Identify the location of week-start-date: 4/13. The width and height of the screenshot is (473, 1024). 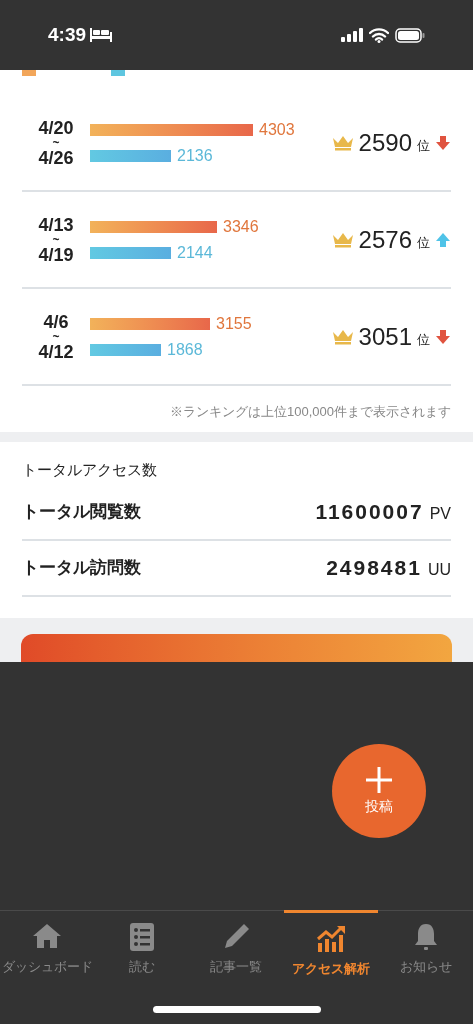
(56, 224).